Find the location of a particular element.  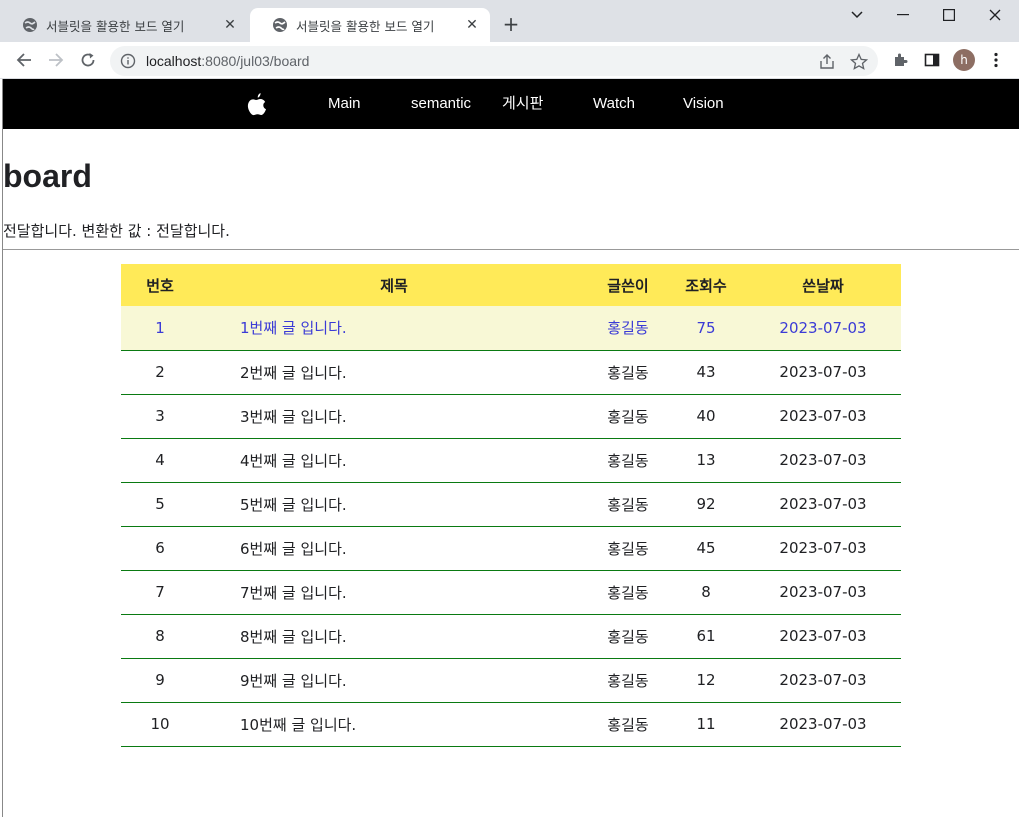

table-row: 9 9번째 글 입니다. 홍길동 12 2023-07-03 is located at coordinates (511, 680).